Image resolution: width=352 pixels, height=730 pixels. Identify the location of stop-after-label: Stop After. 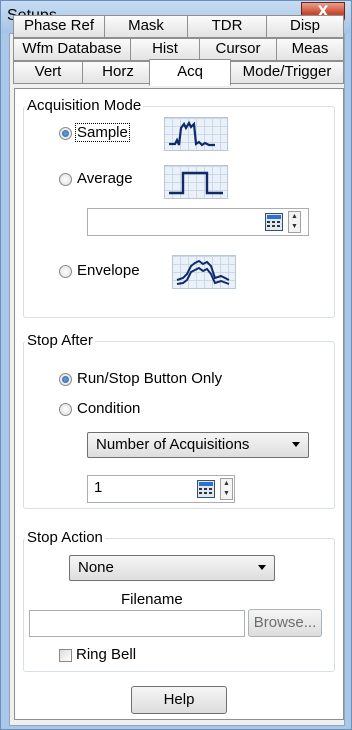
(60, 340).